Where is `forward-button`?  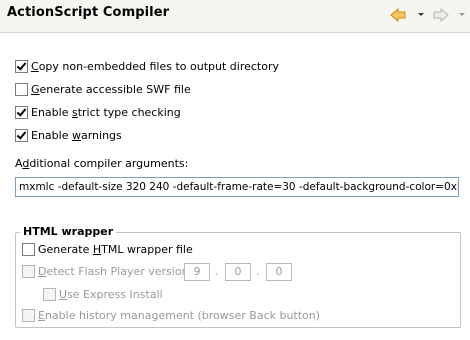 forward-button is located at coordinates (441, 16).